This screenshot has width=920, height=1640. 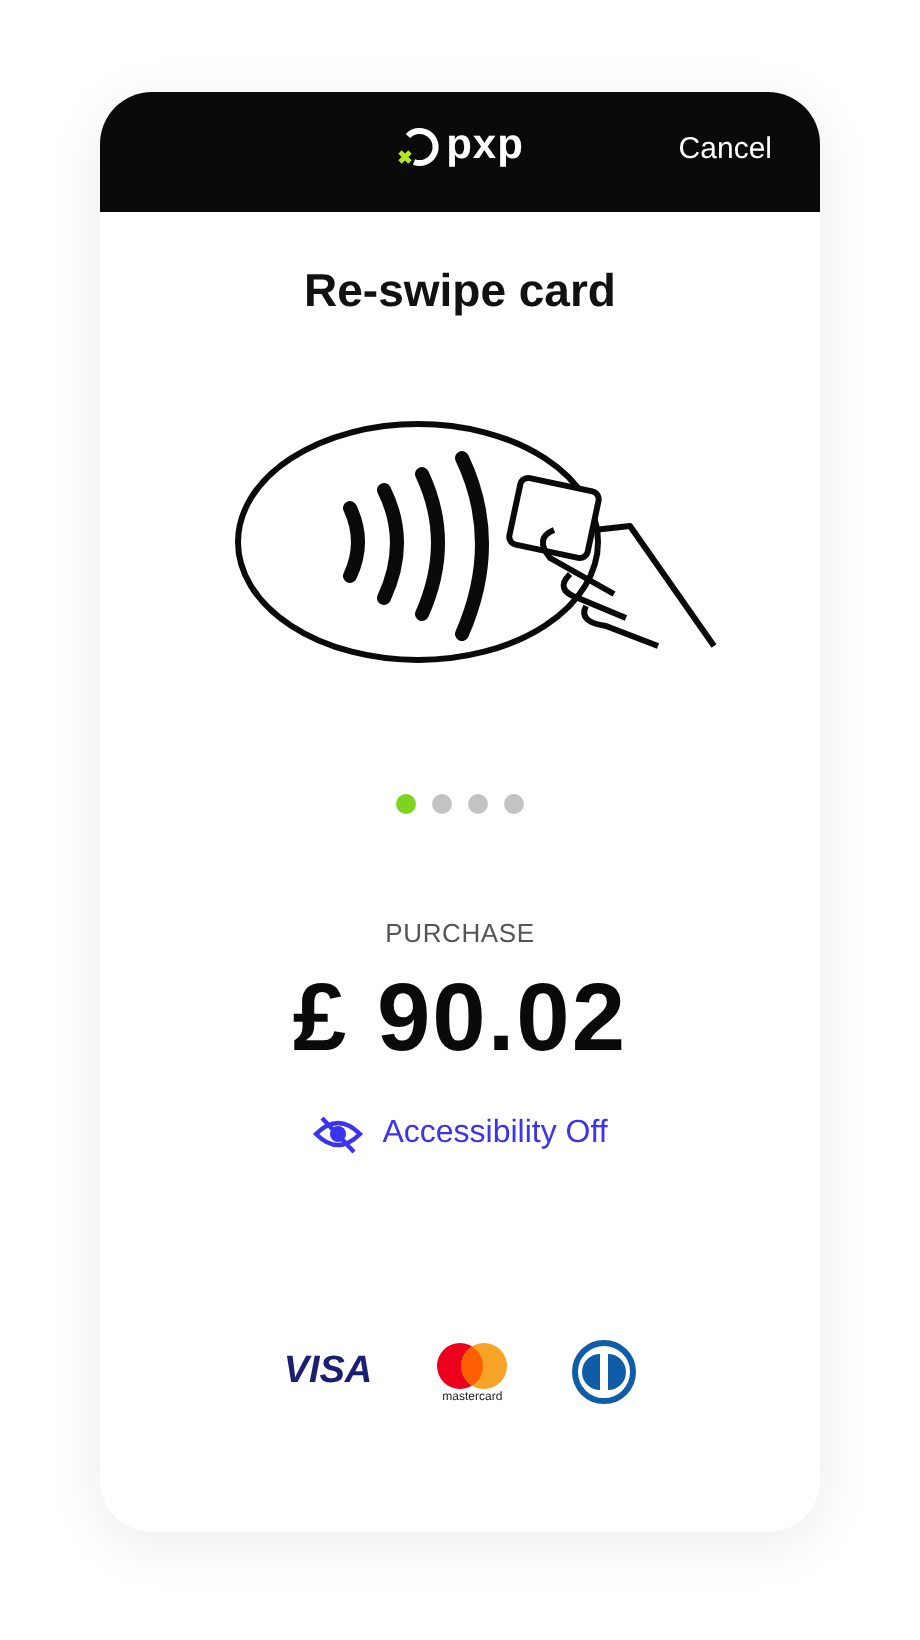 I want to click on diners-club-logo, so click(x=604, y=1372).